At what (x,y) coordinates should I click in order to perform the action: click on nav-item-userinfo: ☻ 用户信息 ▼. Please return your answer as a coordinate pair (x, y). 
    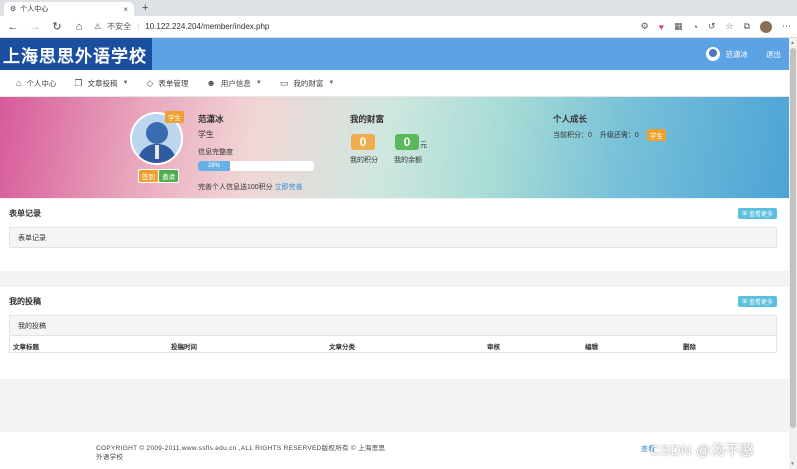
    Looking at the image, I should click on (233, 83).